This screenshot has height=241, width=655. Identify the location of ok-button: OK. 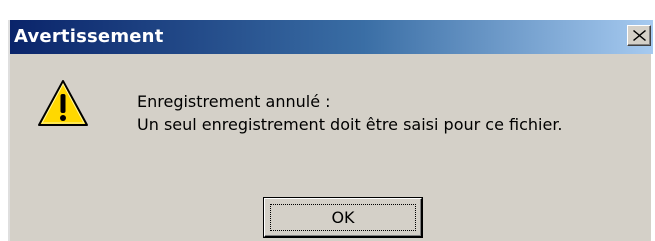
(343, 217).